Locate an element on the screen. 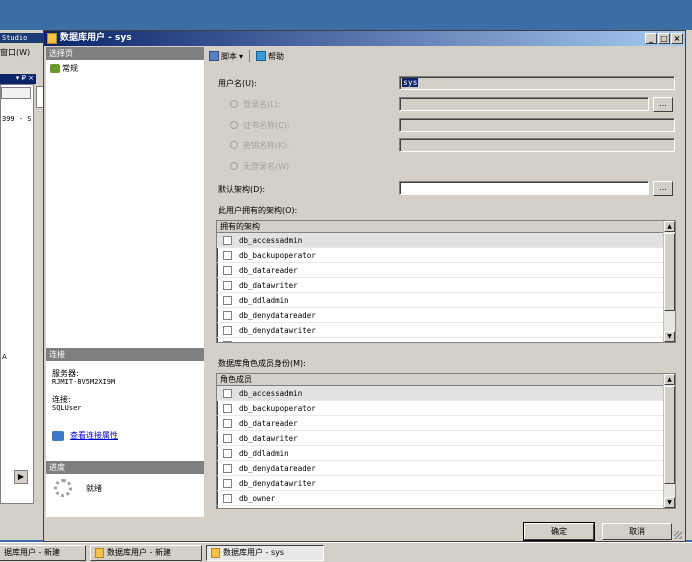 This screenshot has width=692, height=562. role-member-row: db_backupoperator is located at coordinates (441, 408).